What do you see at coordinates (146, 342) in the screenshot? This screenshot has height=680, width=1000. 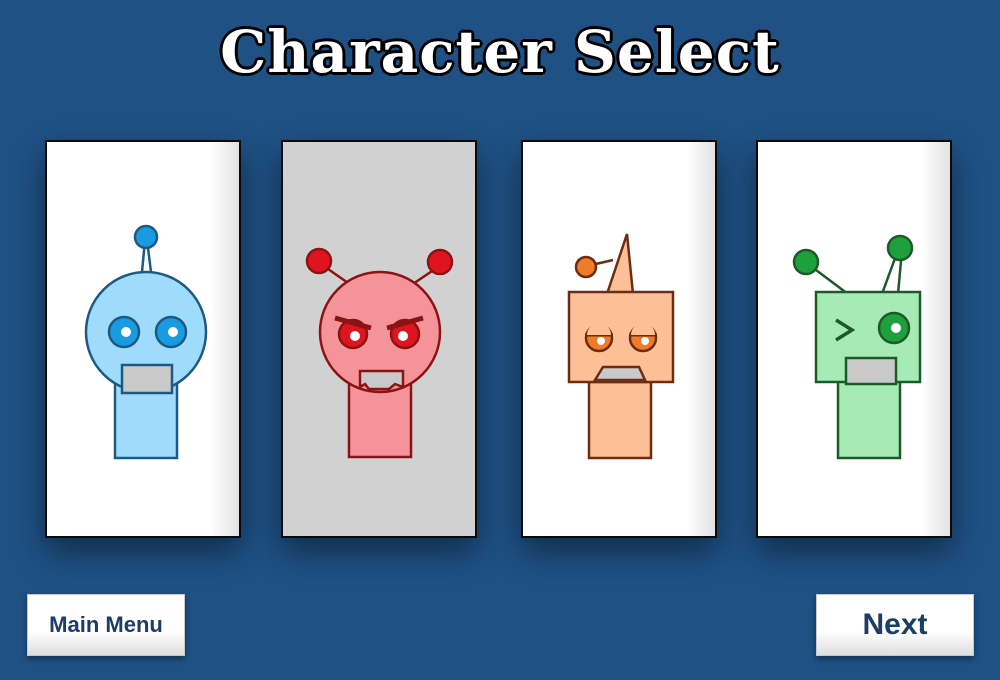 I see `blue-robot-icon` at bounding box center [146, 342].